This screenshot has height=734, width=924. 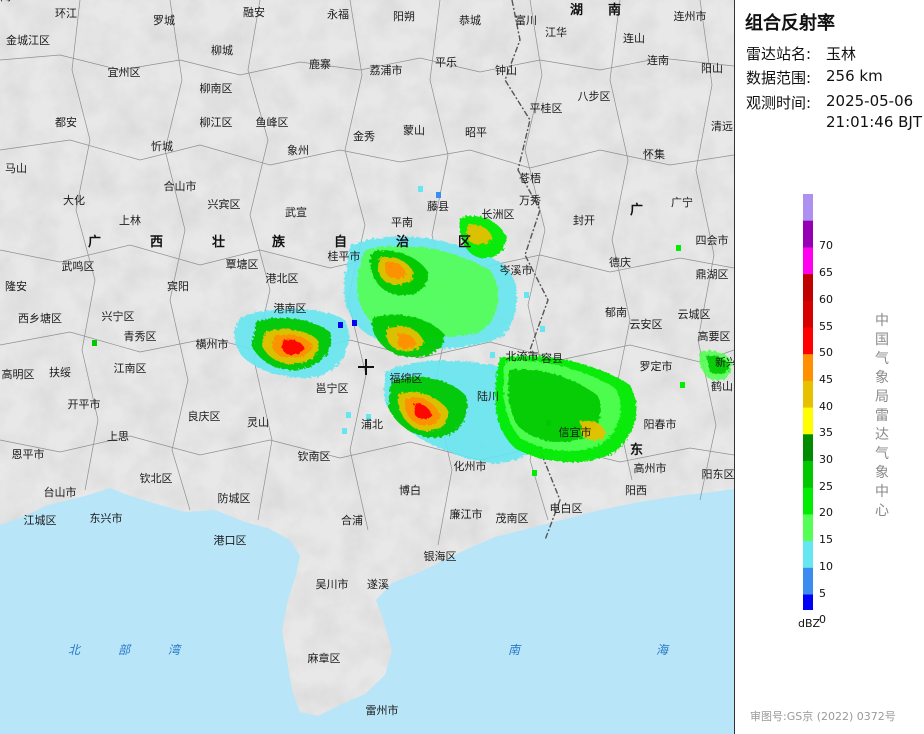 What do you see at coordinates (40, 318) in the screenshot?
I see `place-label: 西乡塘区` at bounding box center [40, 318].